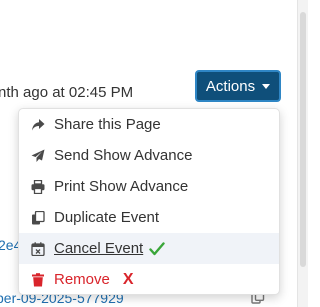 The height and width of the screenshot is (307, 320). I want to click on event-timestamp: nth ago at 02:45 PM, so click(67, 92).